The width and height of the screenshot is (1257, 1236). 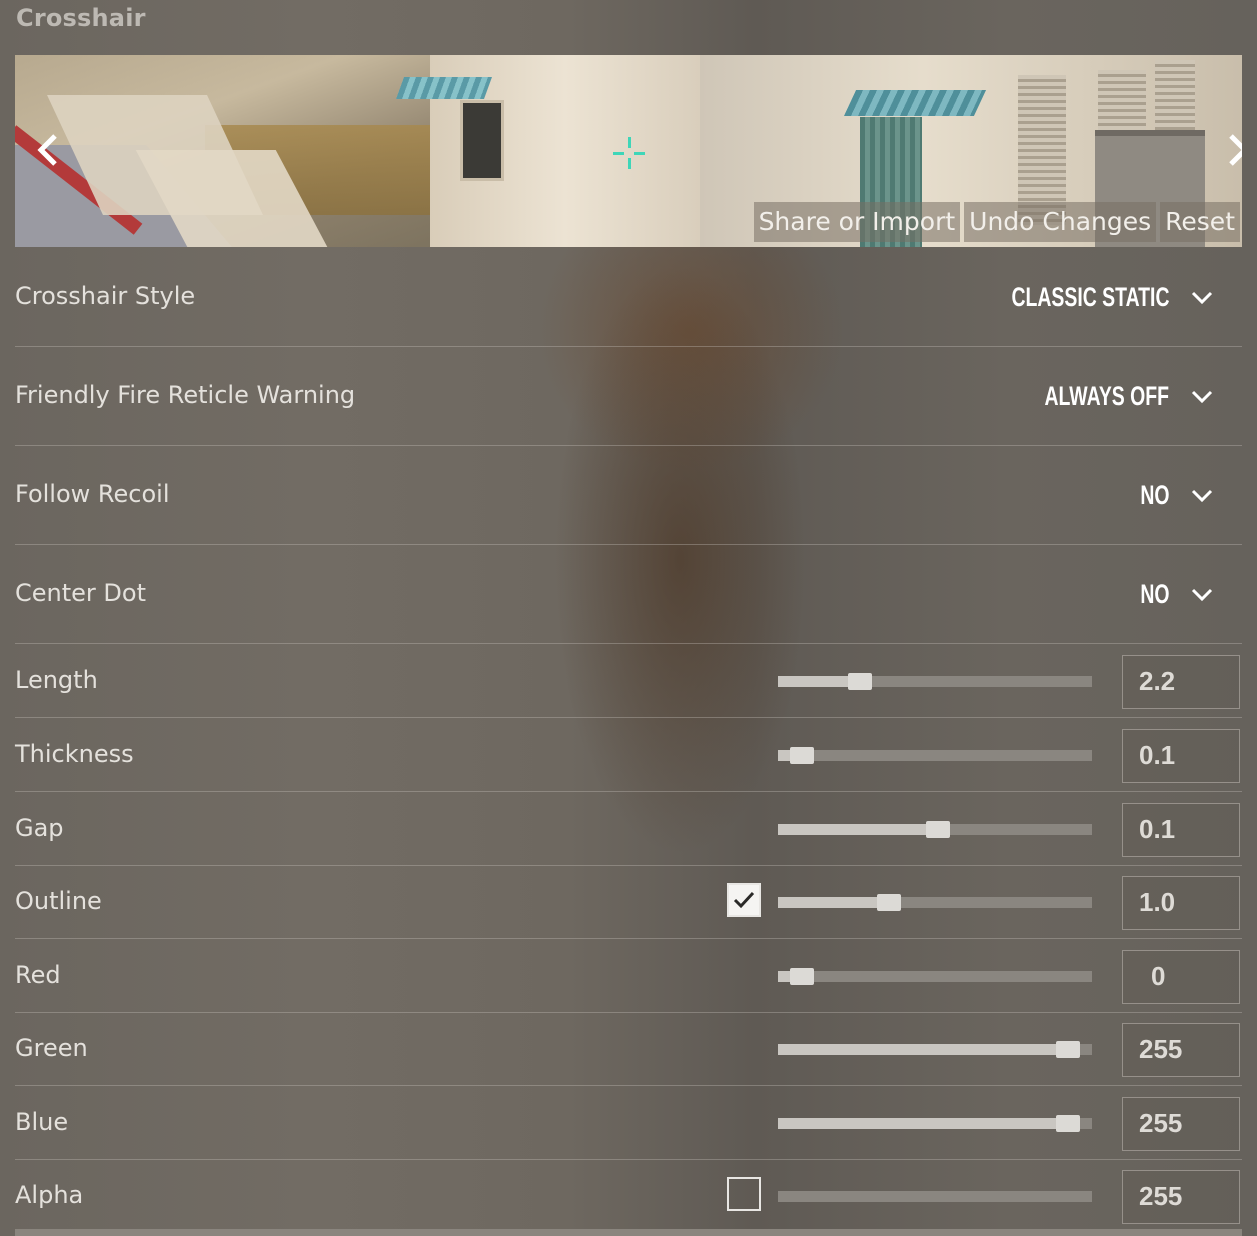 I want to click on crosshair-style-row: Crosshair Style CLASSIC STATIC, so click(x=628, y=297).